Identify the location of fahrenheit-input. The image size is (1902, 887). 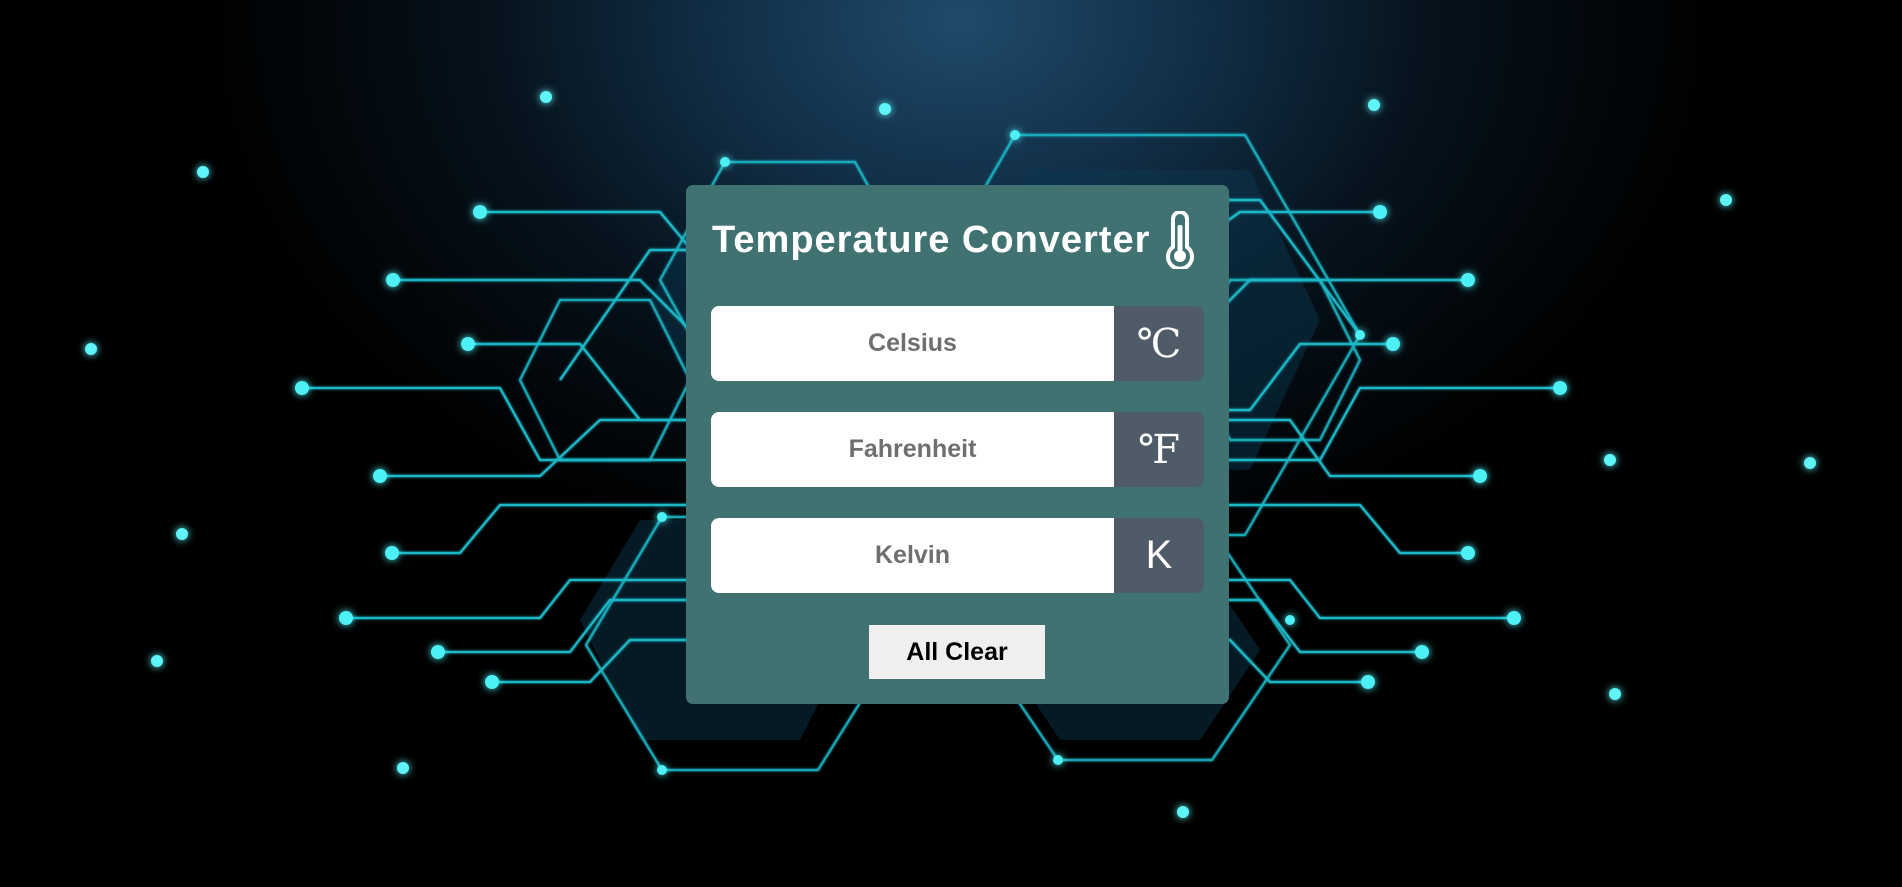
(912, 449).